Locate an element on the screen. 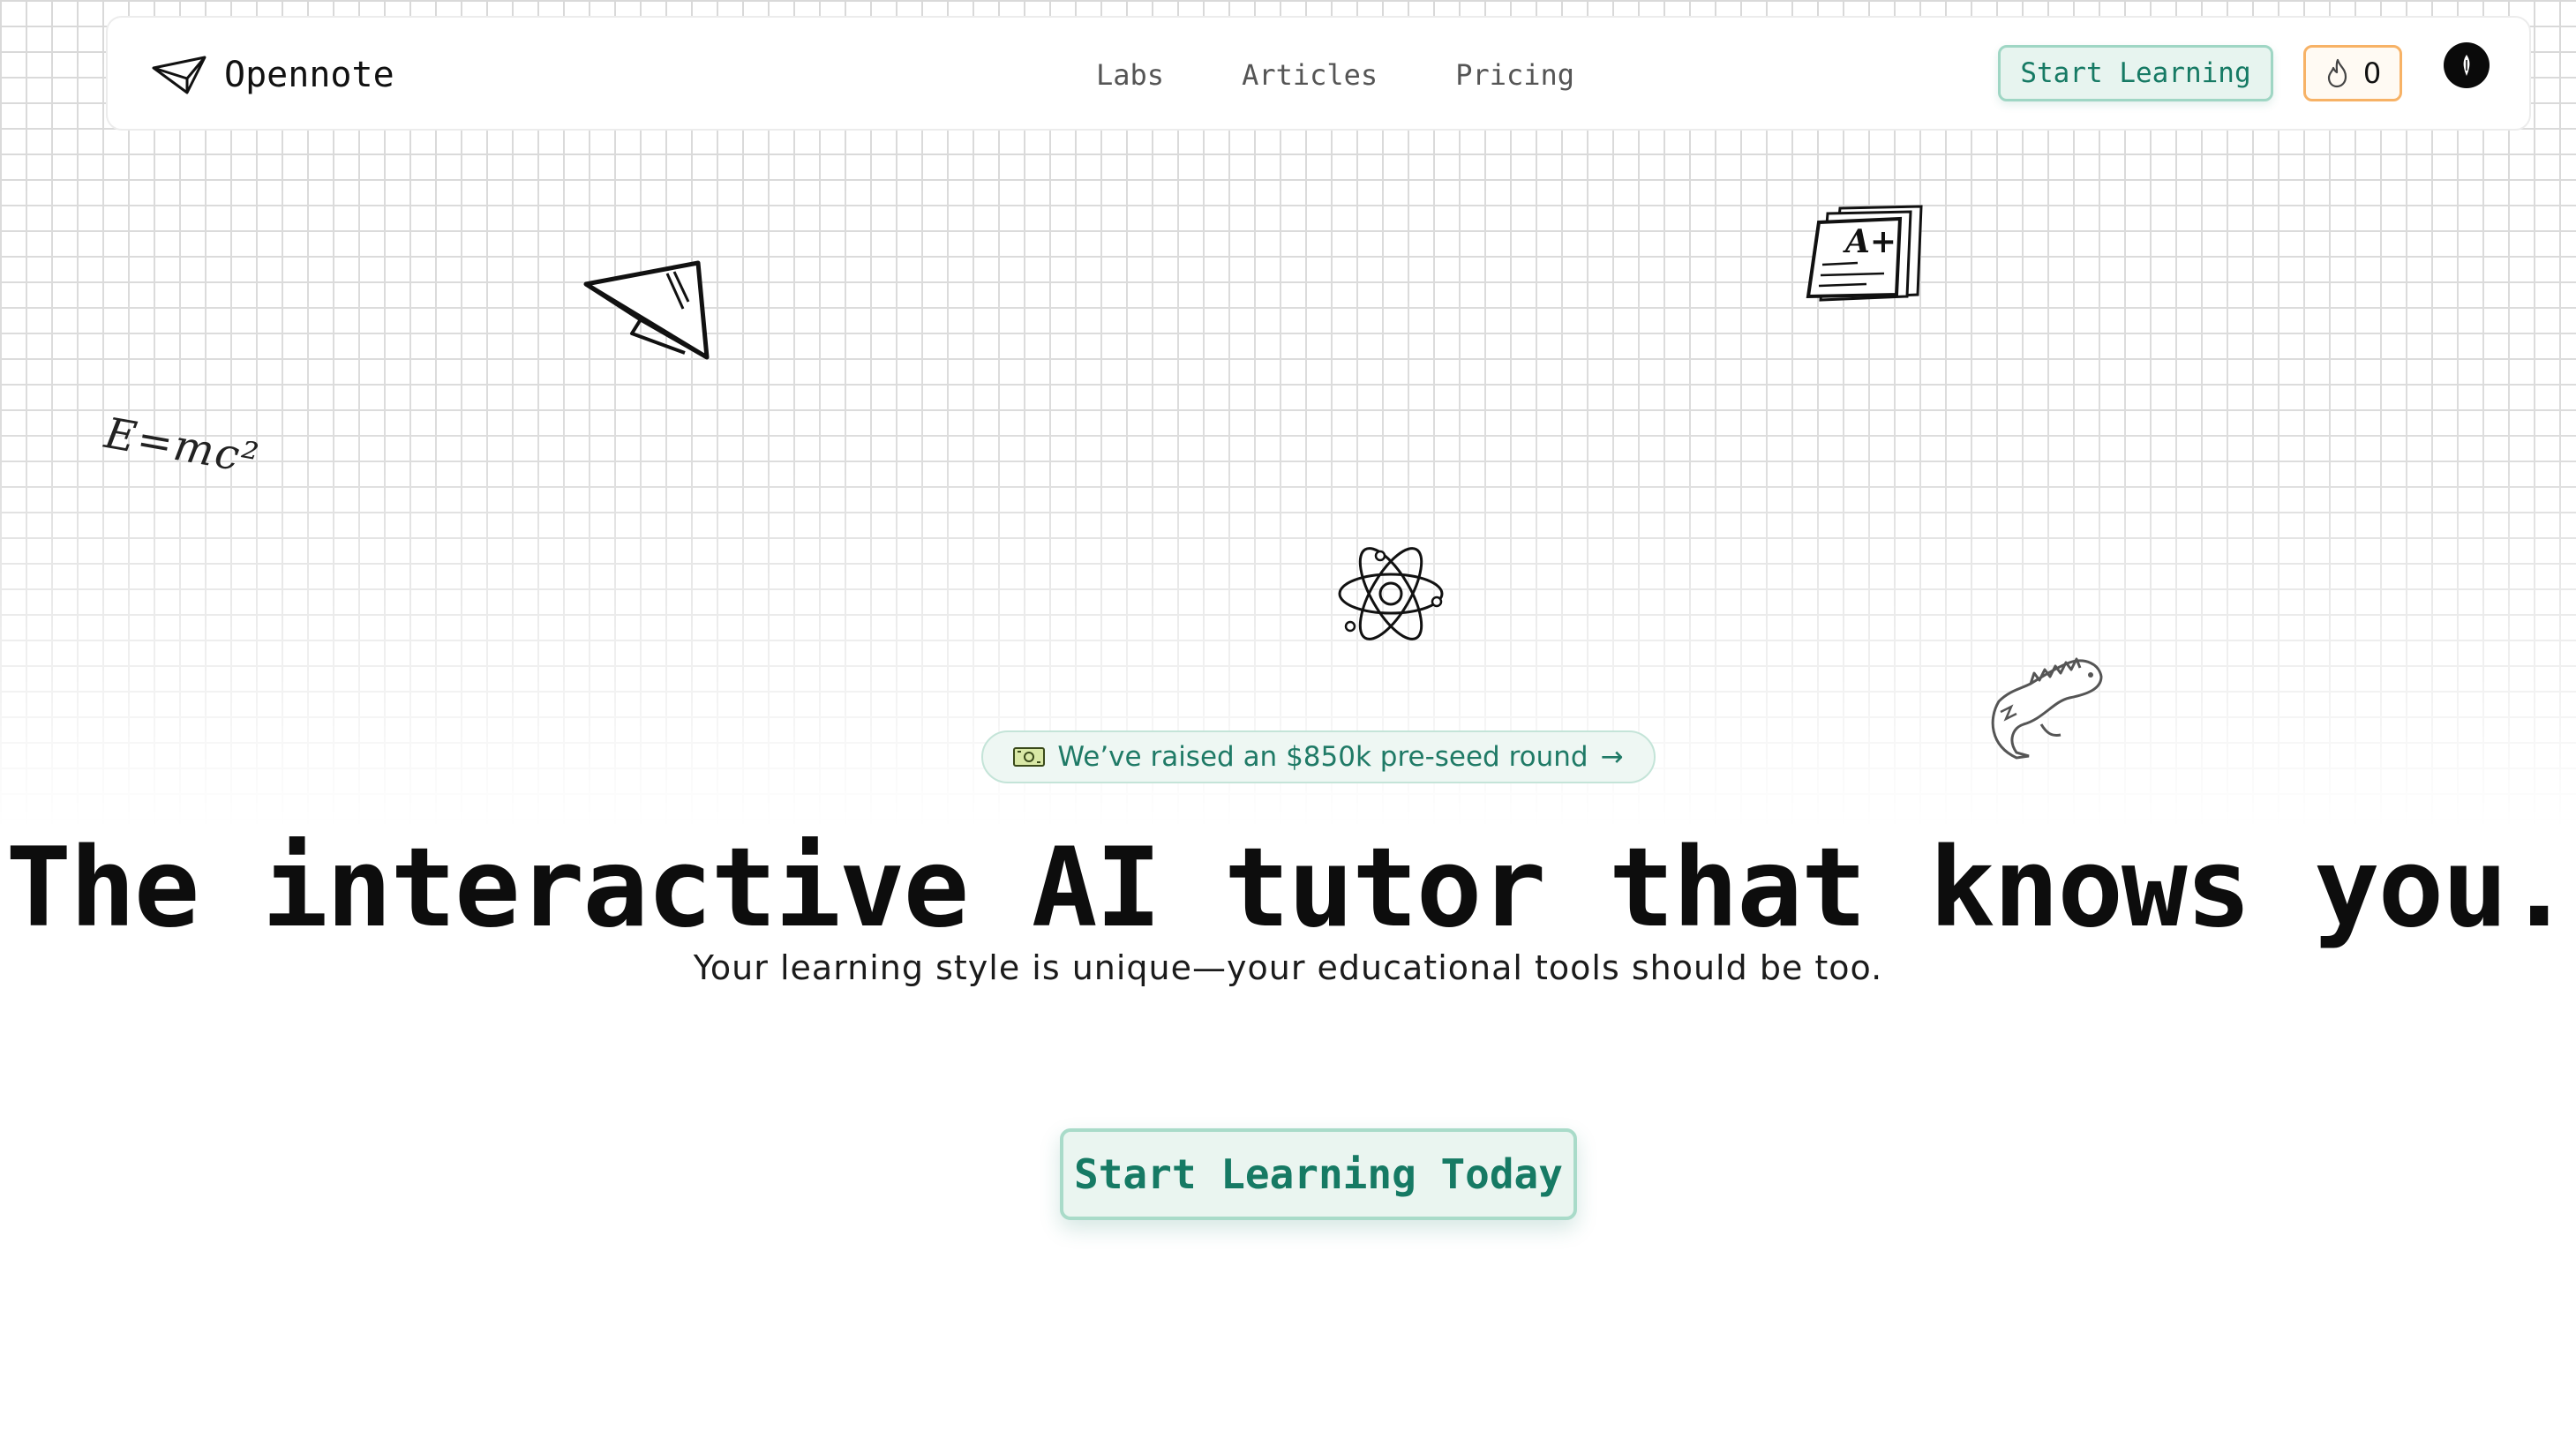 This screenshot has width=2576, height=1453. funding-announcement-badge: We’ve raised an $850k pre-seed round → is located at coordinates (1318, 756).